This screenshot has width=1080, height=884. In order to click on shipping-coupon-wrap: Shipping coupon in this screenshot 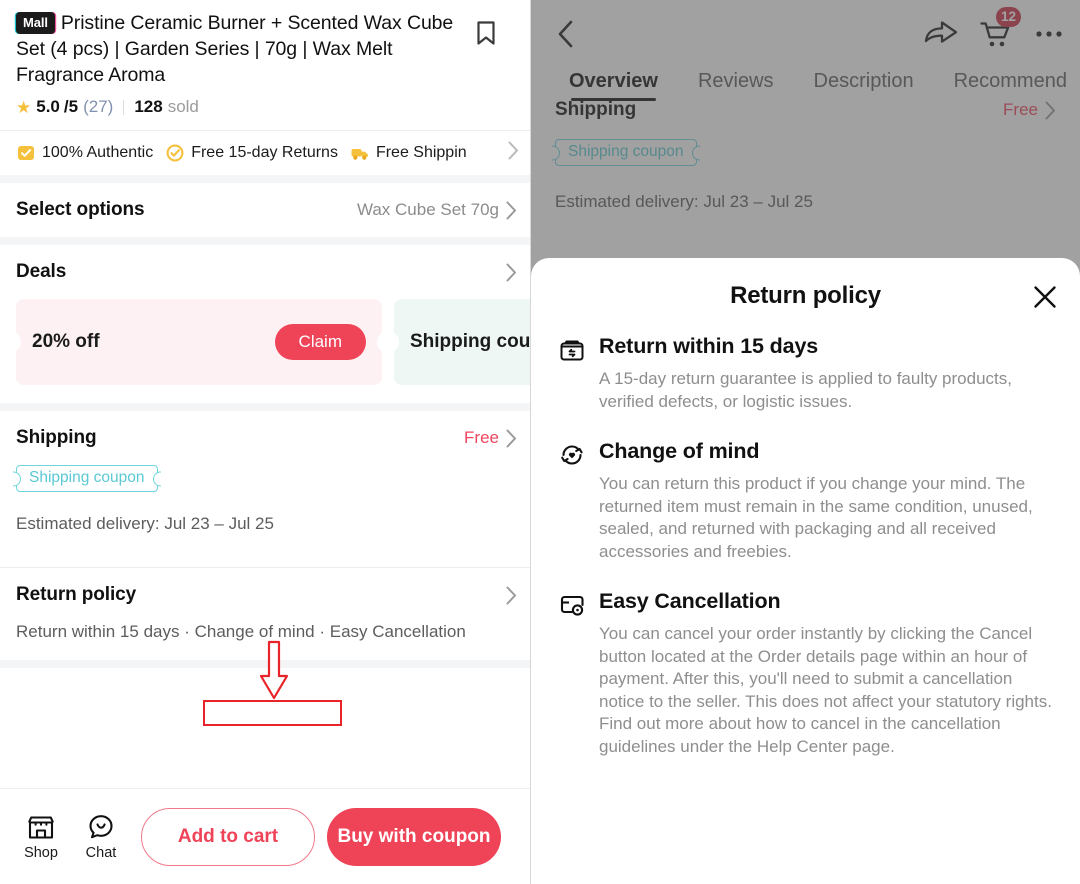, I will do `click(265, 478)`.